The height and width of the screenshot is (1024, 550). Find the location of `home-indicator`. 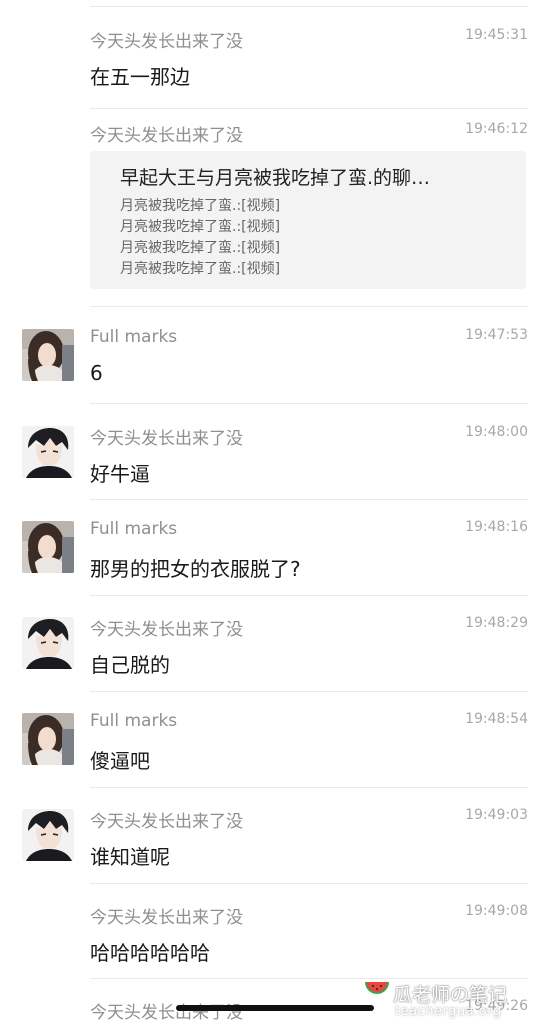

home-indicator is located at coordinates (275, 1008).